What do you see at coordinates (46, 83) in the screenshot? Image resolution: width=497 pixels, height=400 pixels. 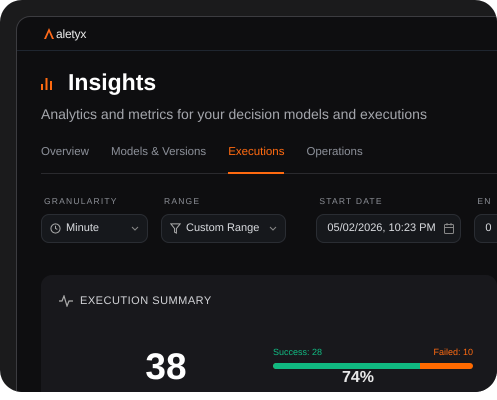 I see `bar-chart-icon` at bounding box center [46, 83].